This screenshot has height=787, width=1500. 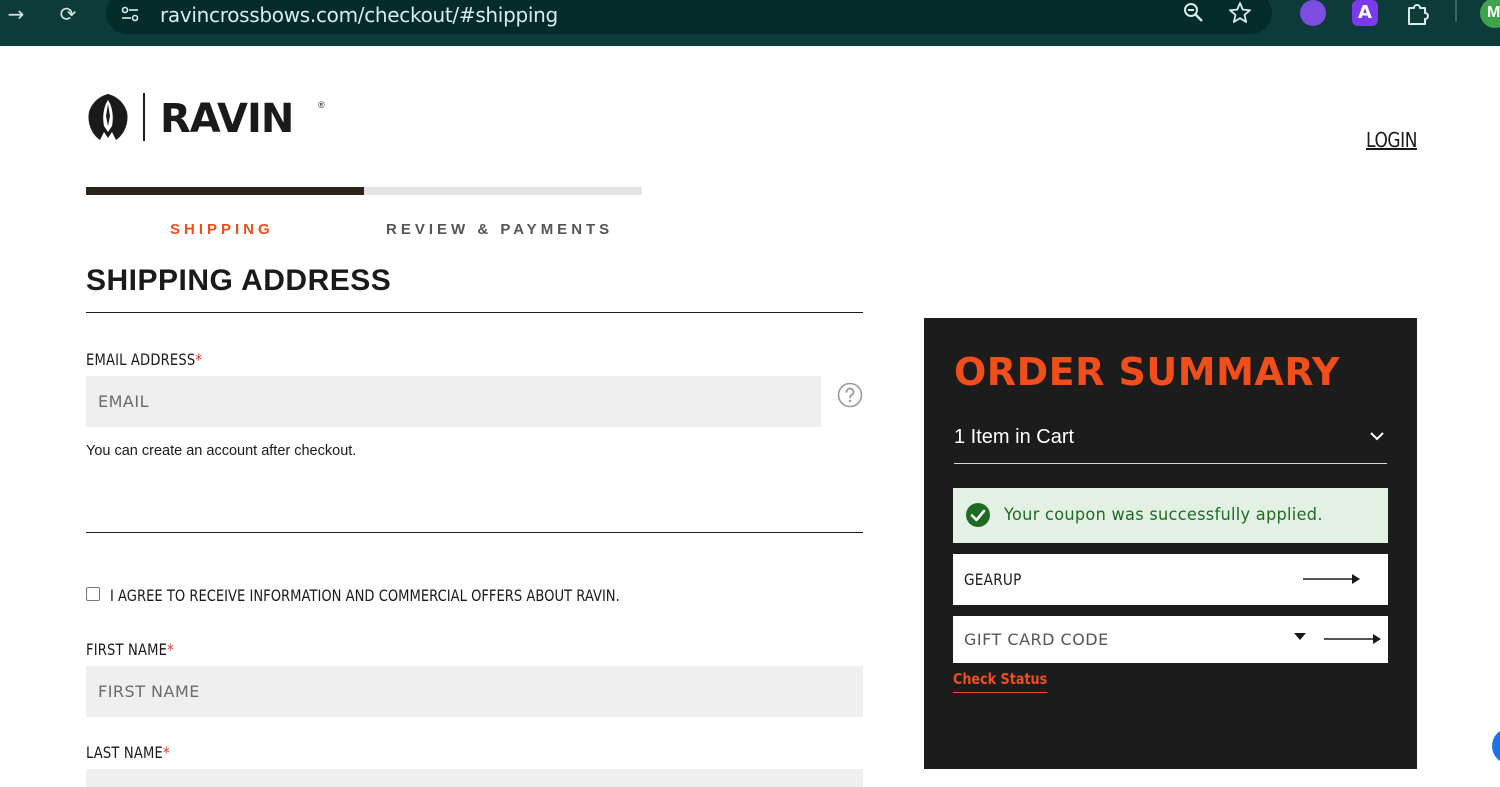 I want to click on order-summary-title: ORDER SUMMARY, so click(x=1147, y=372).